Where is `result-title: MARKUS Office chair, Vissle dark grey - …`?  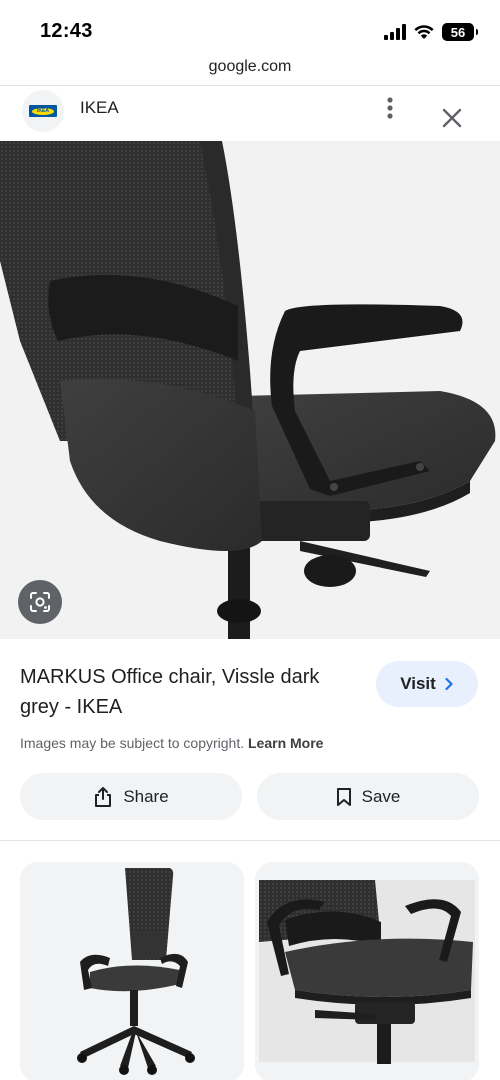
result-title: MARKUS Office chair, Vissle dark grey - … is located at coordinates (185, 692).